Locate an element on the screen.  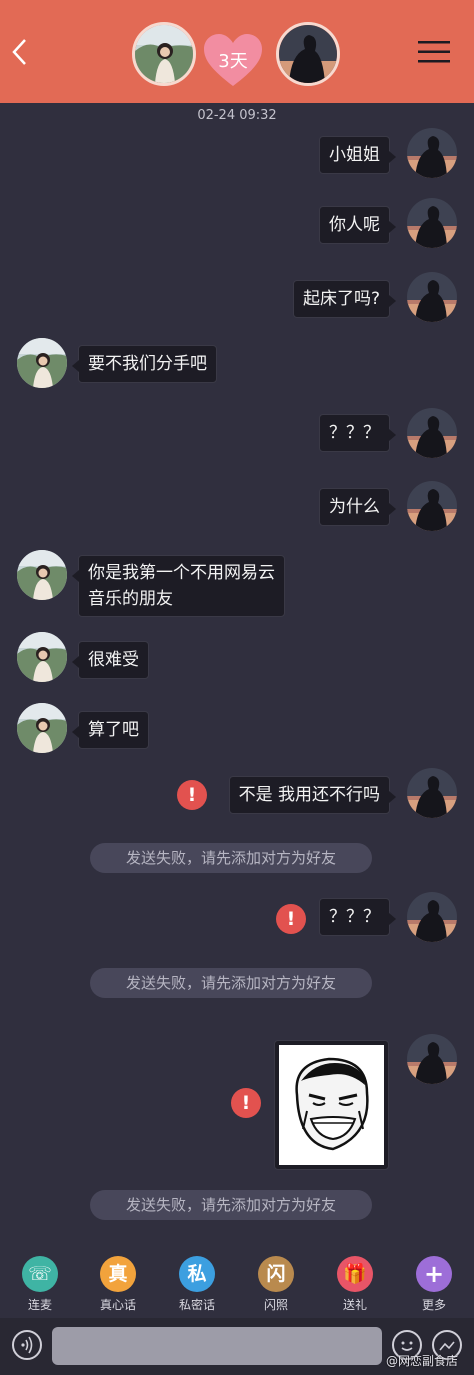
tool-label: 真心话 is located at coordinates (117, 1305).